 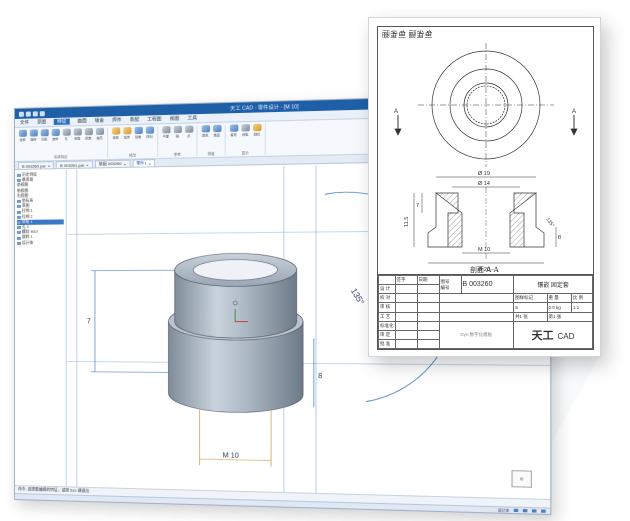 I want to click on dim-d19: Ø 19, so click(x=484, y=174).